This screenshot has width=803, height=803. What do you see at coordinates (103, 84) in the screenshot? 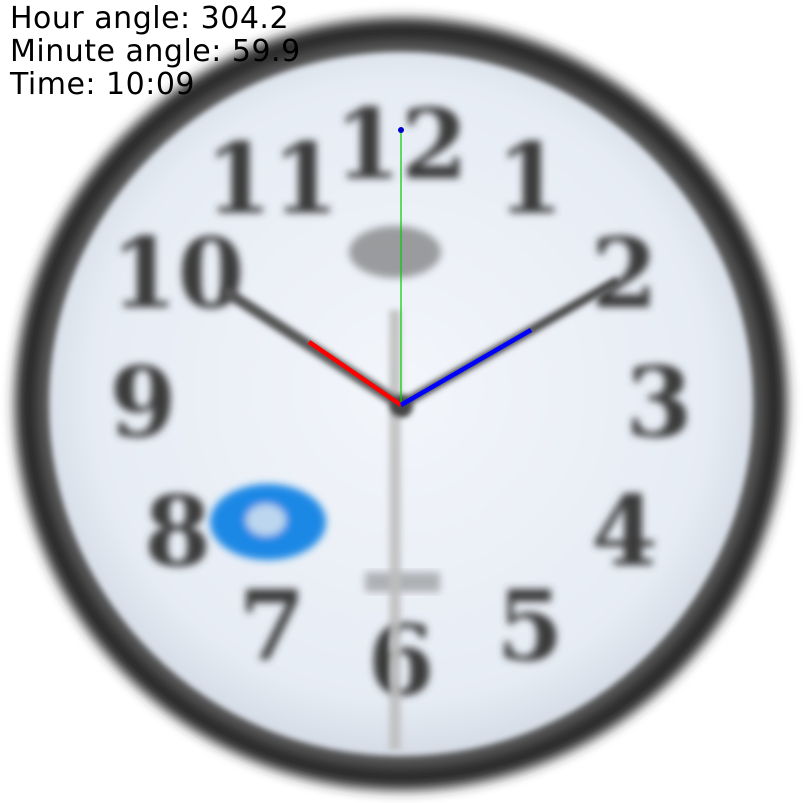
I see `time-label: Time: 10:09` at bounding box center [103, 84].